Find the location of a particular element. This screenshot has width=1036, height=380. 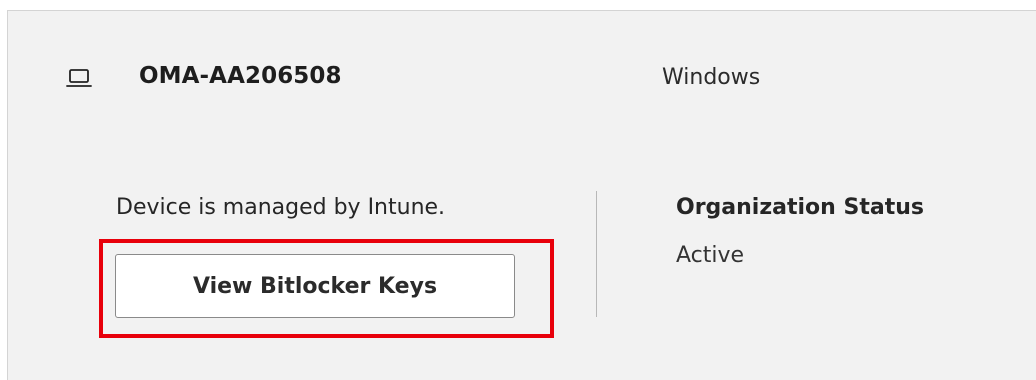

section-divider is located at coordinates (596, 254).